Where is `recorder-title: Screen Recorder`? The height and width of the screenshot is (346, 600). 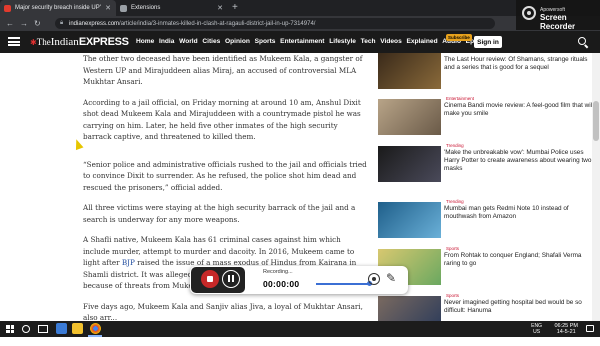
recorder-title: Screen Recorder is located at coordinates (558, 22).